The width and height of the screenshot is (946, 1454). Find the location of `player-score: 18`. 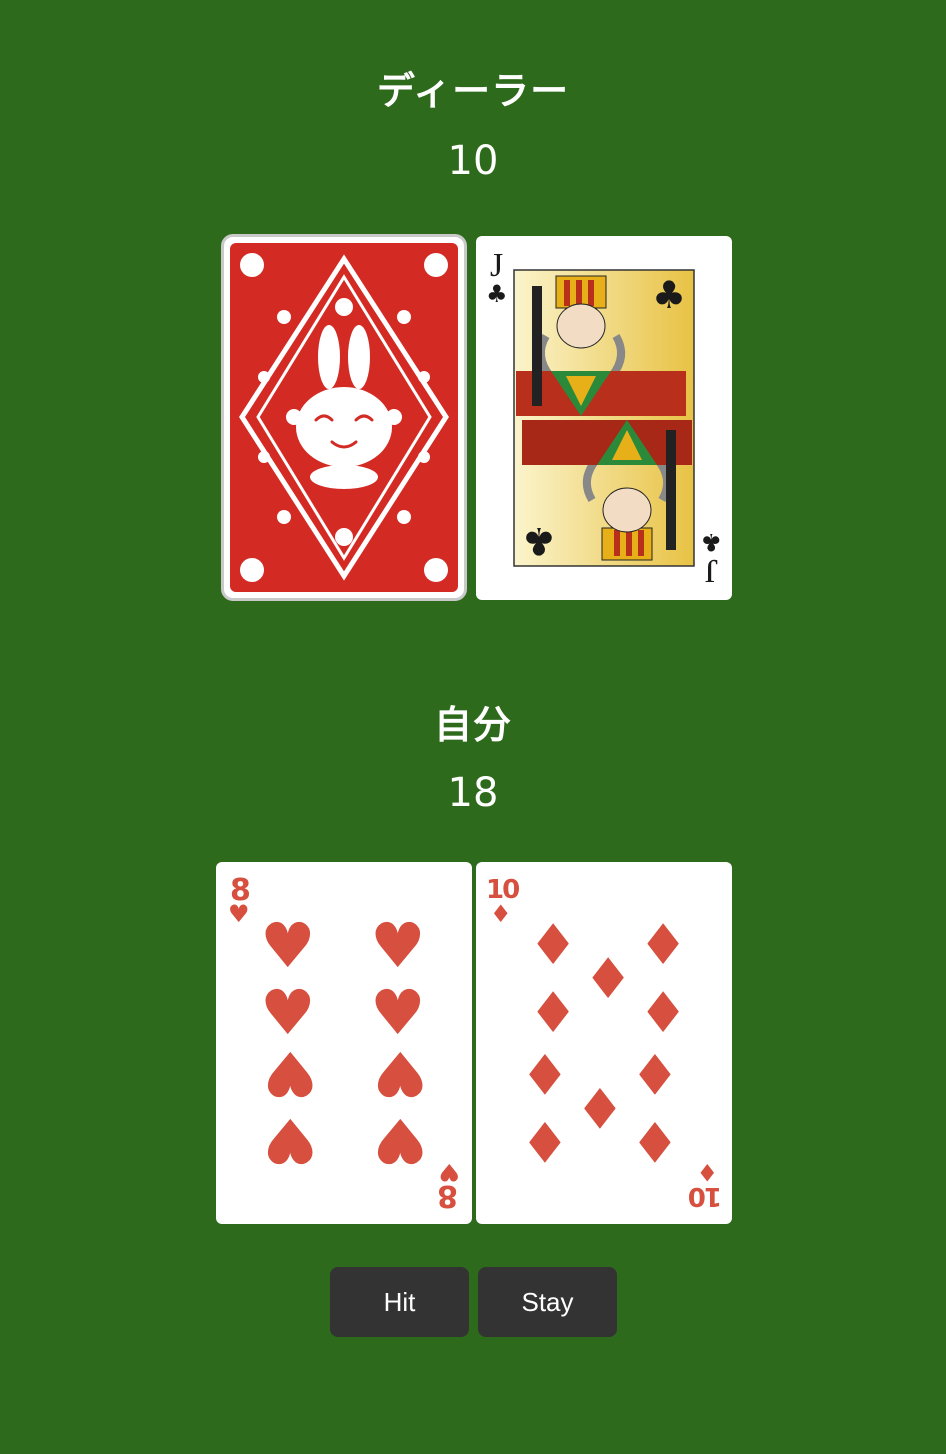

player-score: 18 is located at coordinates (473, 793).